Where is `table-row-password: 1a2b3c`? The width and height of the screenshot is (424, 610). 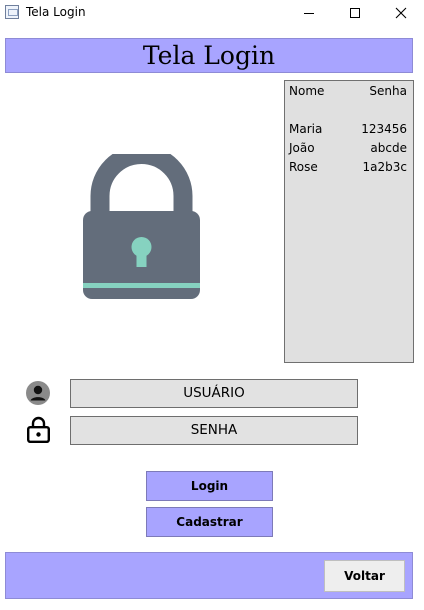 table-row-password: 1a2b3c is located at coordinates (384, 167).